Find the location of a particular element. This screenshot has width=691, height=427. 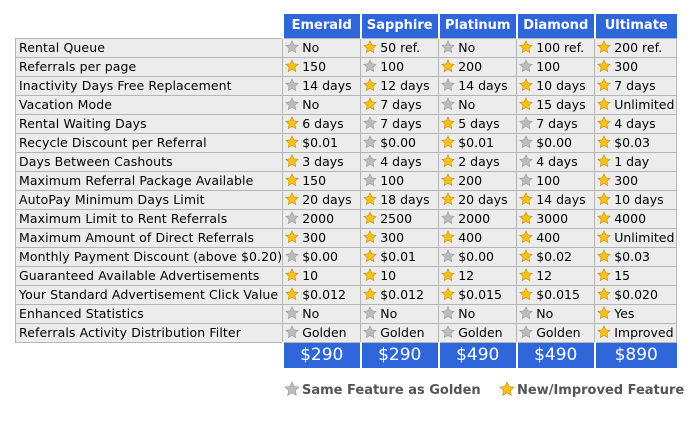

cell-value: 4000 is located at coordinates (630, 218).